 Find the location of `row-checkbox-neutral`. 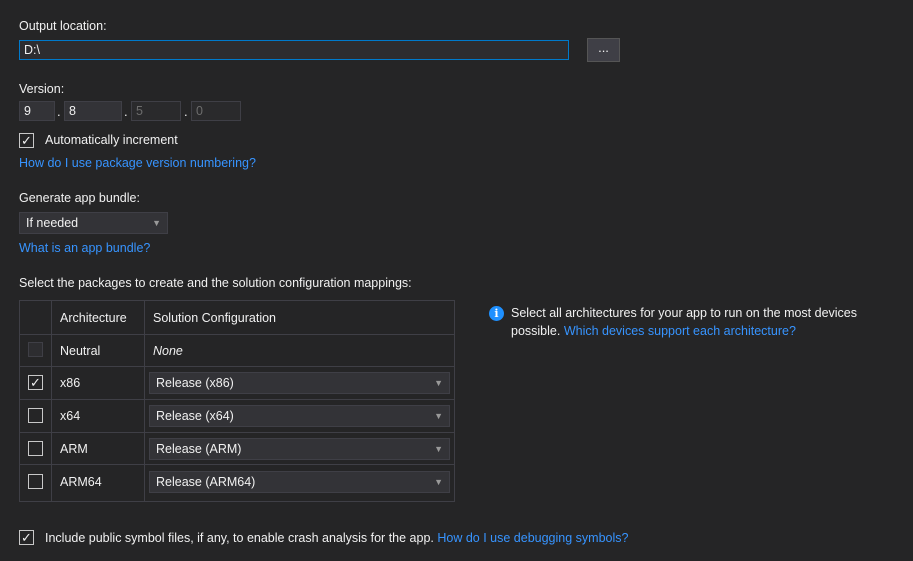

row-checkbox-neutral is located at coordinates (35, 349).